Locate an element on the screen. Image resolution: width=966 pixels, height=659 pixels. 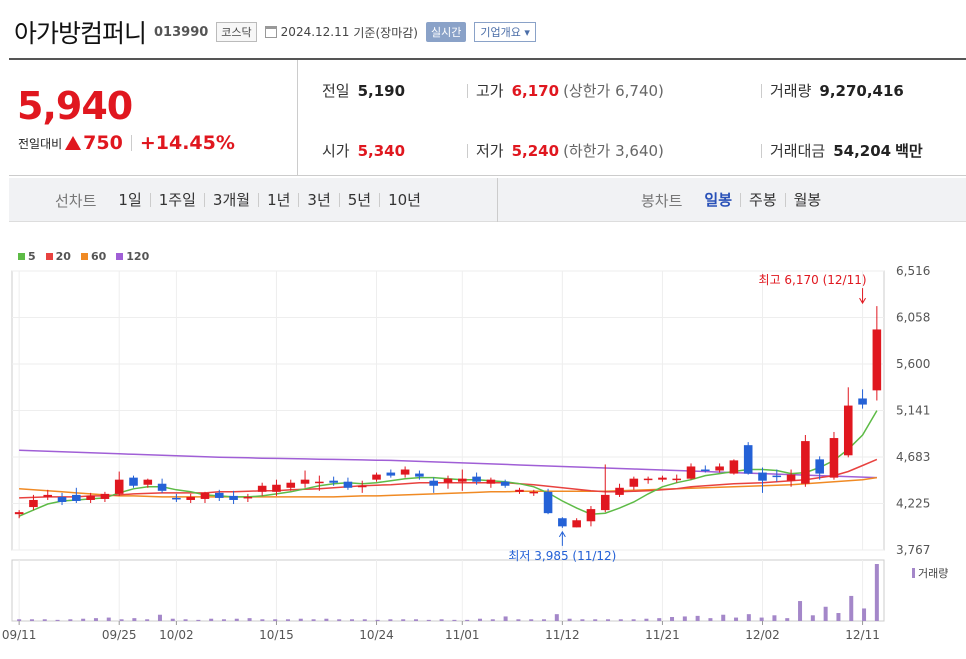
tab-5y: 5년 is located at coordinates (358, 200).